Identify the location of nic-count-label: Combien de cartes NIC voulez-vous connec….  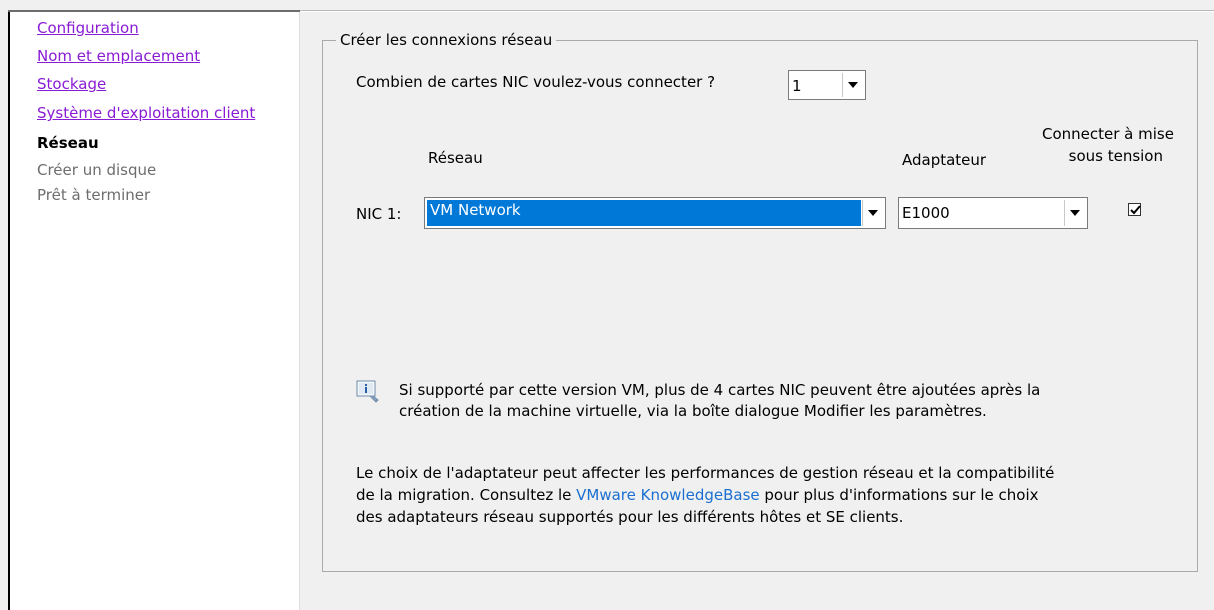
(536, 82).